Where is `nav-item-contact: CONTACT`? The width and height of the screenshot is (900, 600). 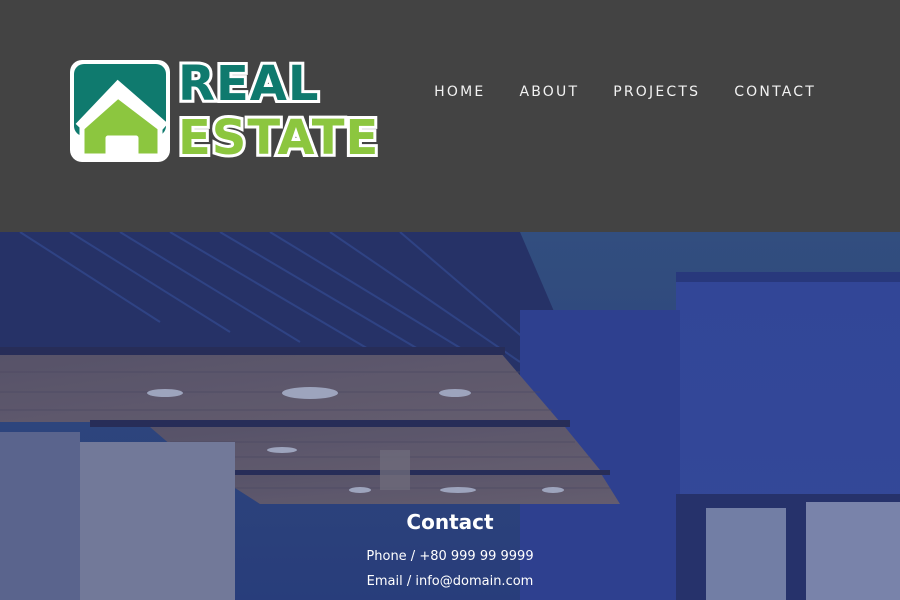 nav-item-contact: CONTACT is located at coordinates (775, 92).